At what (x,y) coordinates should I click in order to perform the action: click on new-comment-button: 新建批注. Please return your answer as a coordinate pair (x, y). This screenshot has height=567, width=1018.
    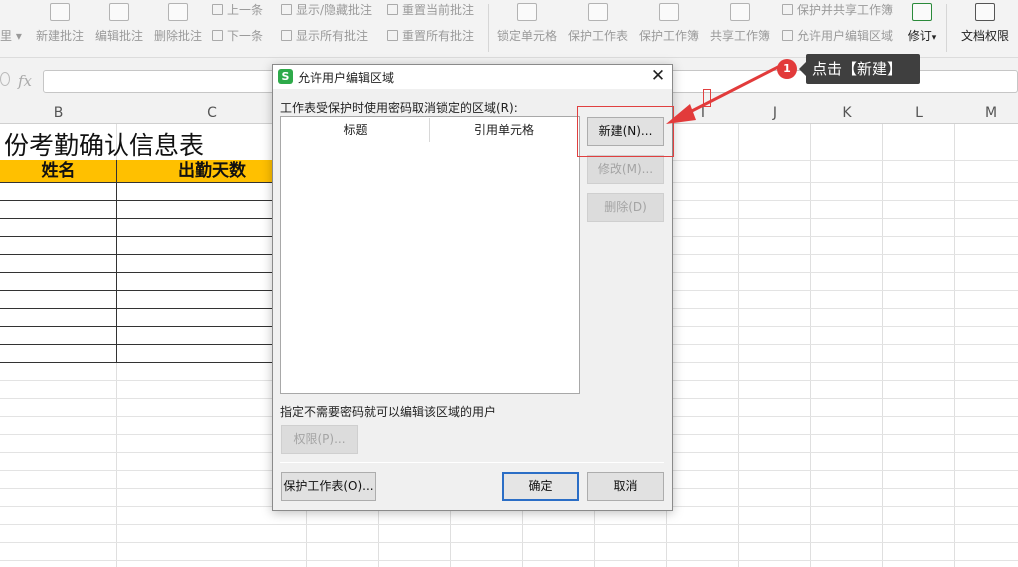
    Looking at the image, I should click on (60, 22).